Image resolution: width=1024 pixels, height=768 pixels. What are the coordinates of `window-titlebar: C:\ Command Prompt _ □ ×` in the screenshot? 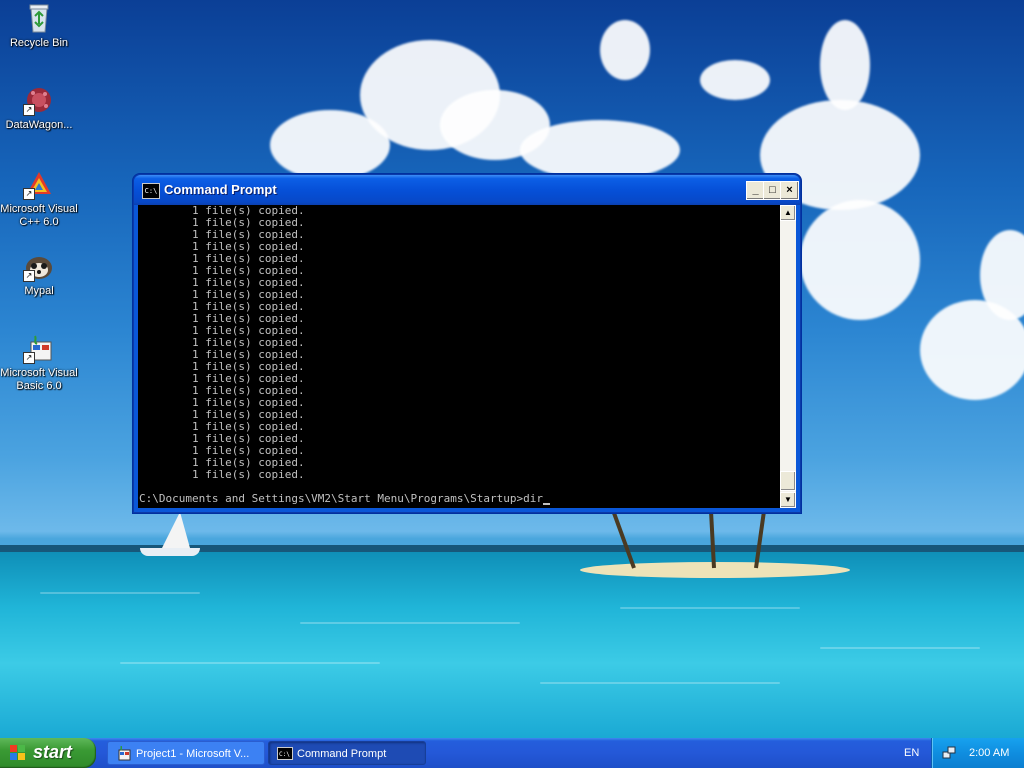 It's located at (467, 190).